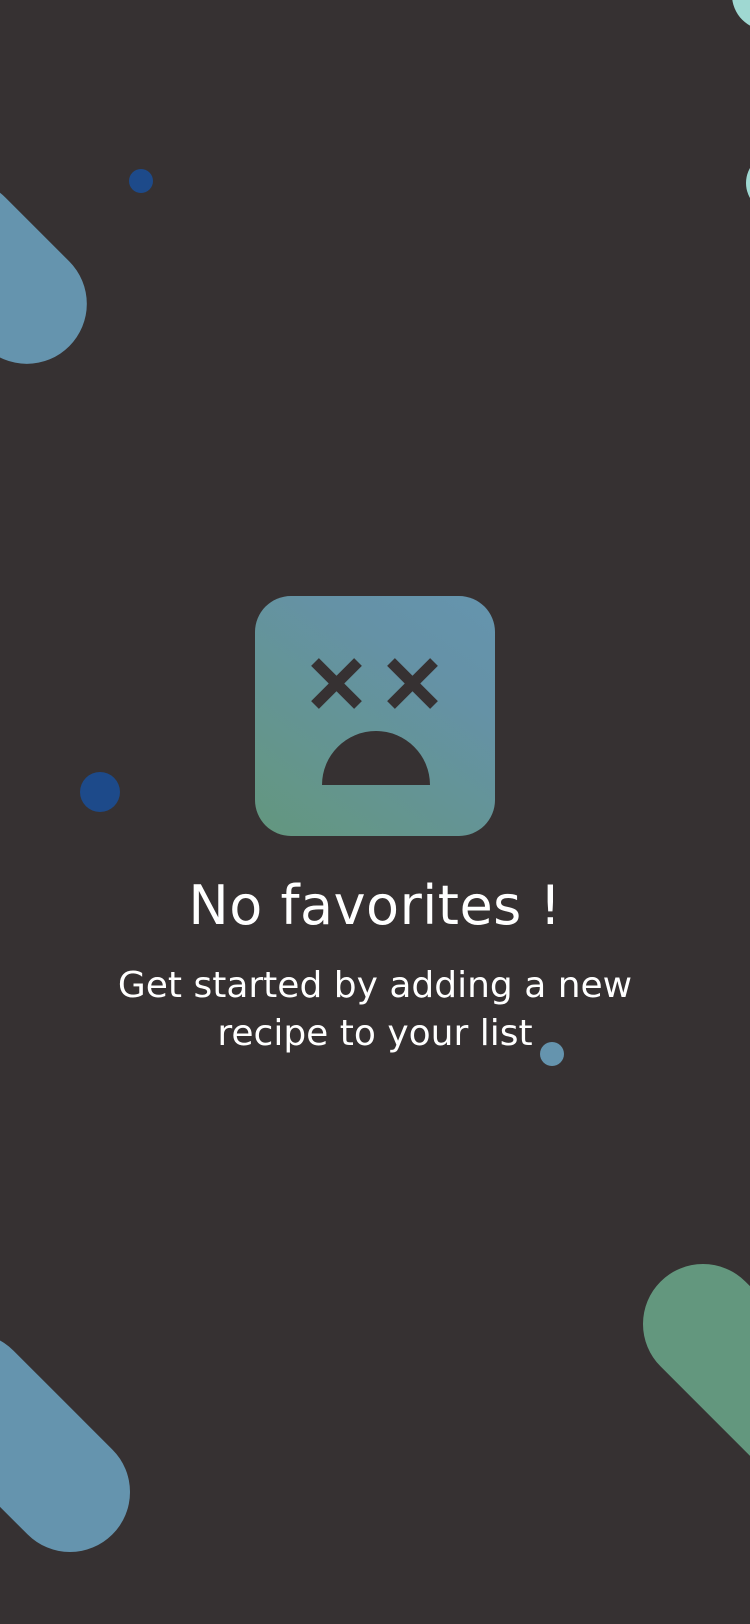 The width and height of the screenshot is (750, 1624). What do you see at coordinates (748, 183) in the screenshot?
I see `deco-circle-right-edge` at bounding box center [748, 183].